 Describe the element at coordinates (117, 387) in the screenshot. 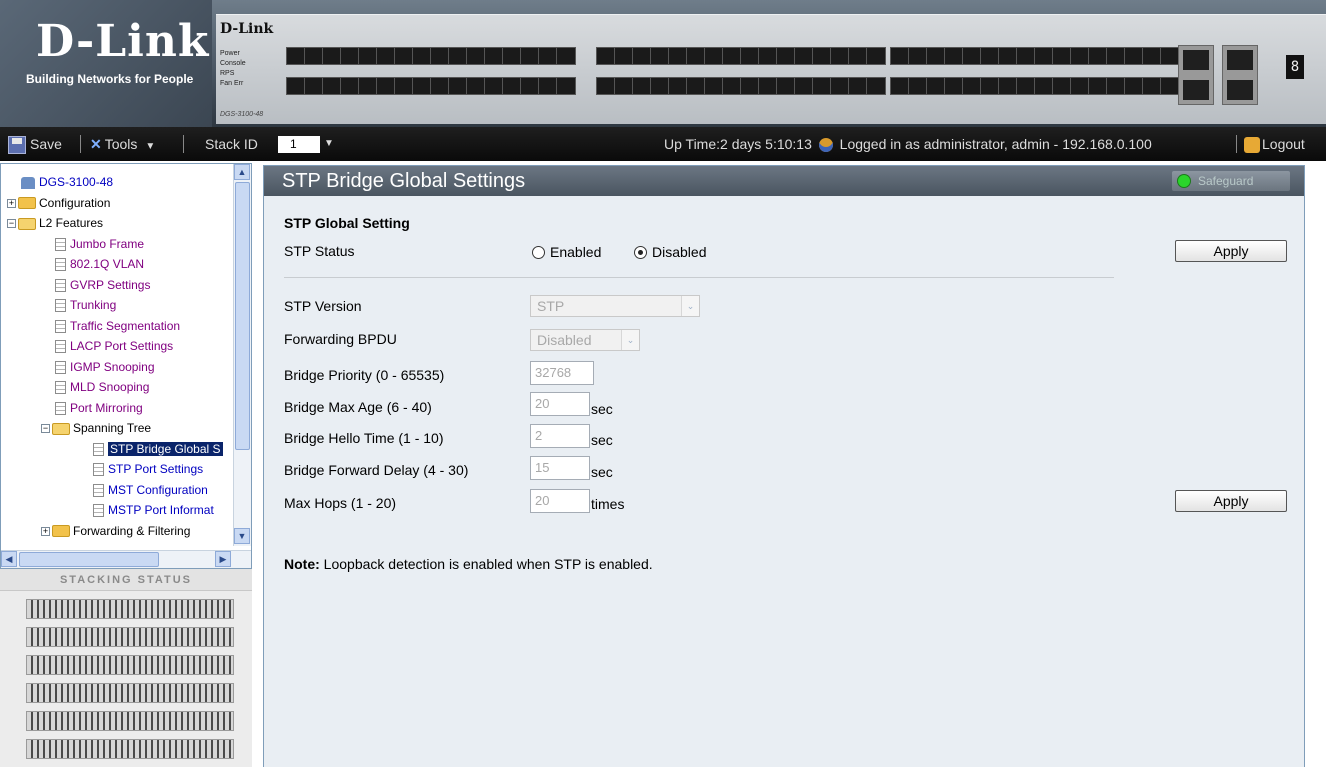

I see `tree-item-mld-snooping: MLD Snooping` at that location.